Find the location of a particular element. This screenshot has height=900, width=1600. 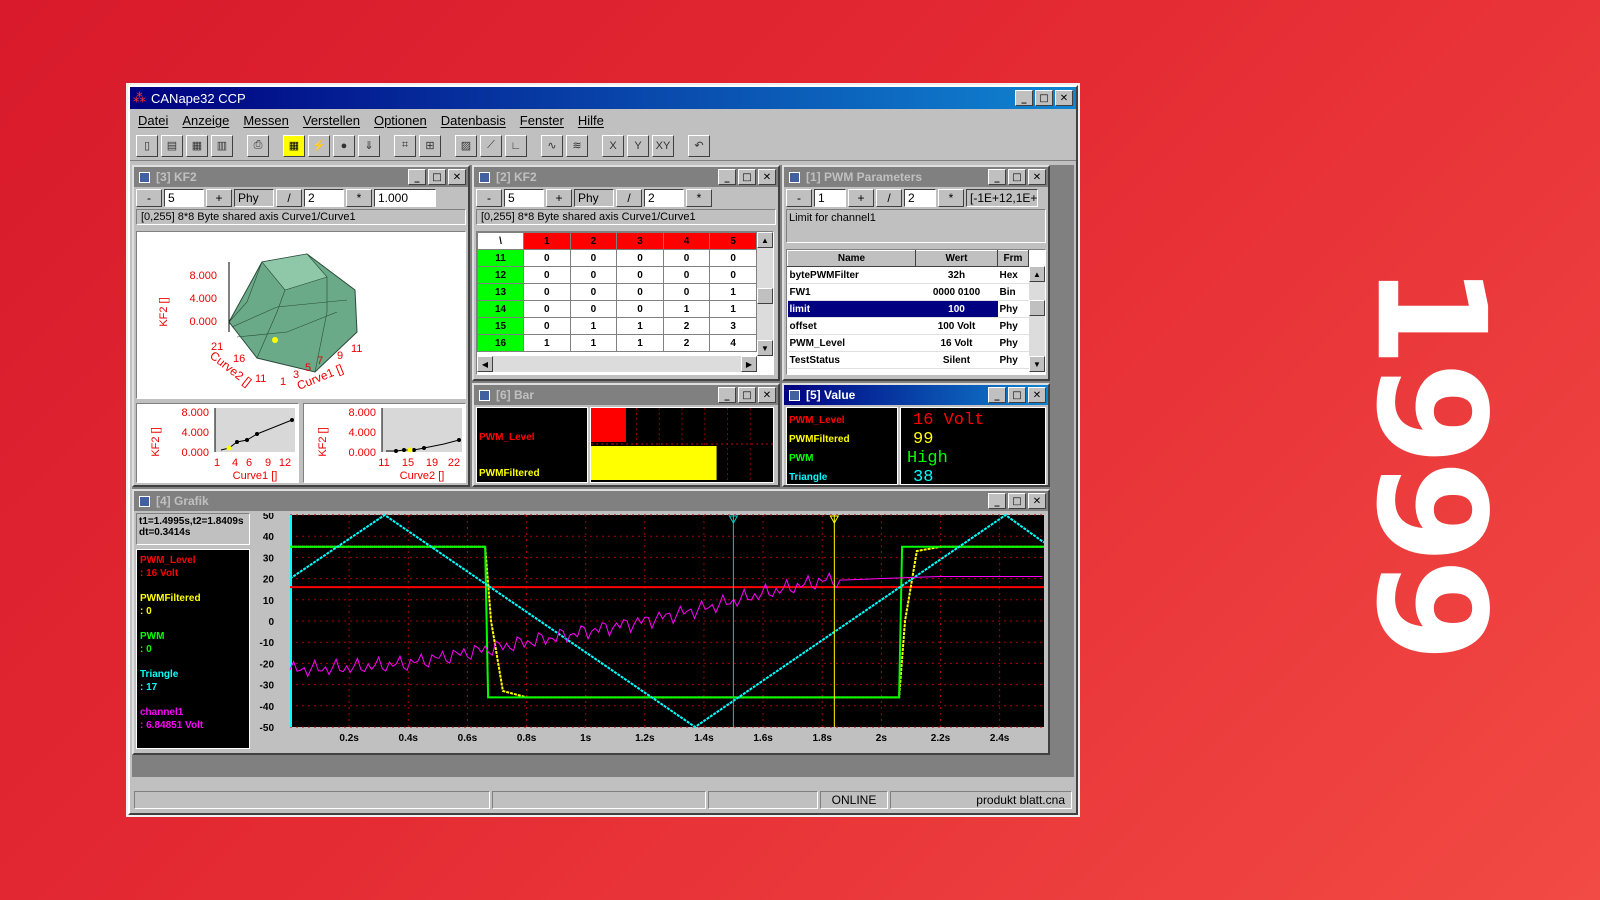

menu-hilfe: Hilfe is located at coordinates (591, 120).